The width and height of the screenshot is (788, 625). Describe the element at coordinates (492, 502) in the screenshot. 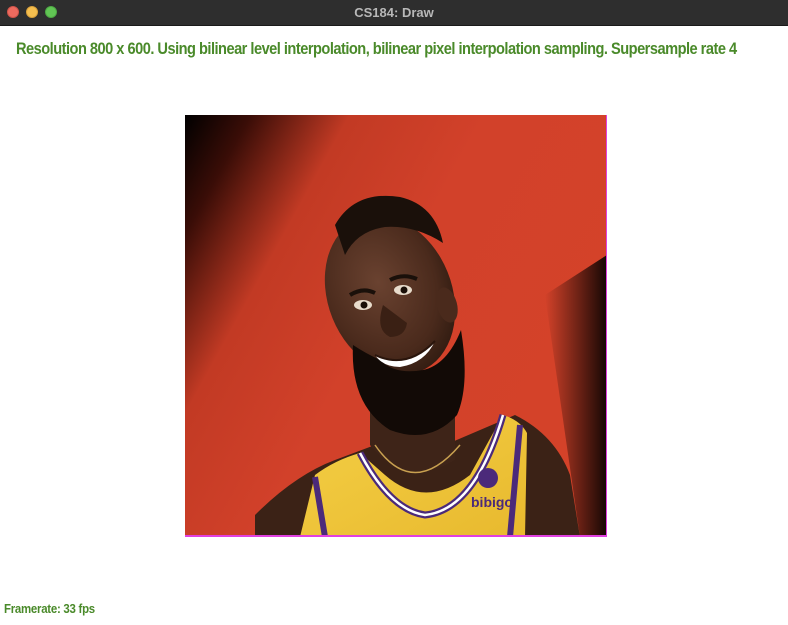

I see `jersey-logo-text: bibigo` at that location.